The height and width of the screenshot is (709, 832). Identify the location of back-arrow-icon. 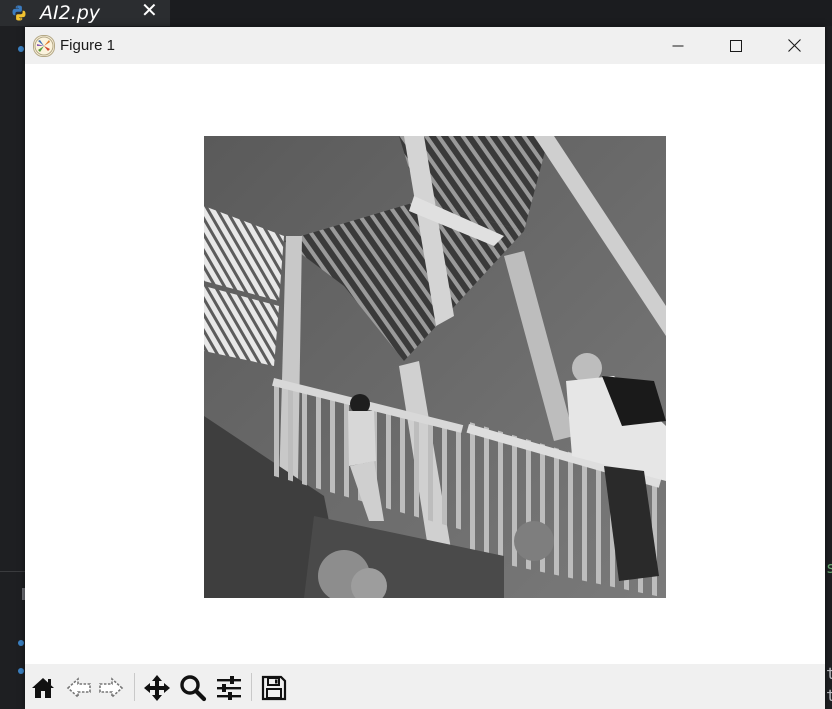
(78, 688).